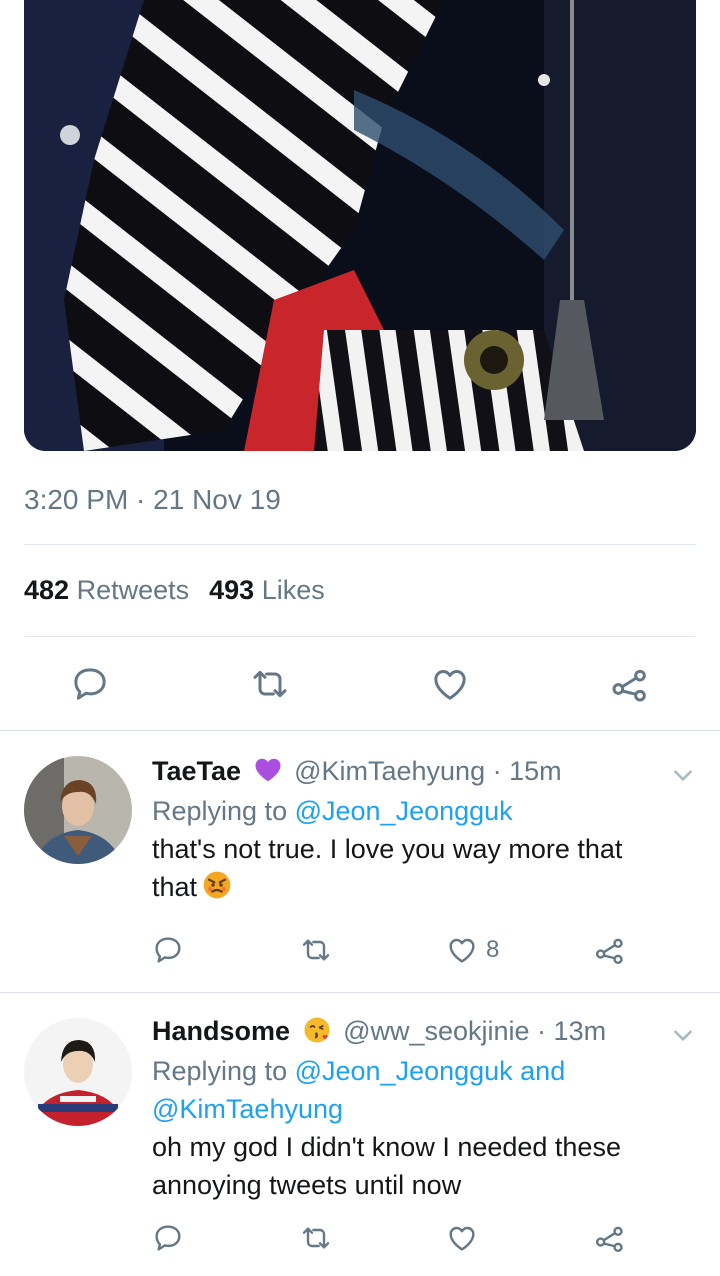 Image resolution: width=720 pixels, height=1276 pixels. I want to click on purple-heart-icon, so click(268, 770).